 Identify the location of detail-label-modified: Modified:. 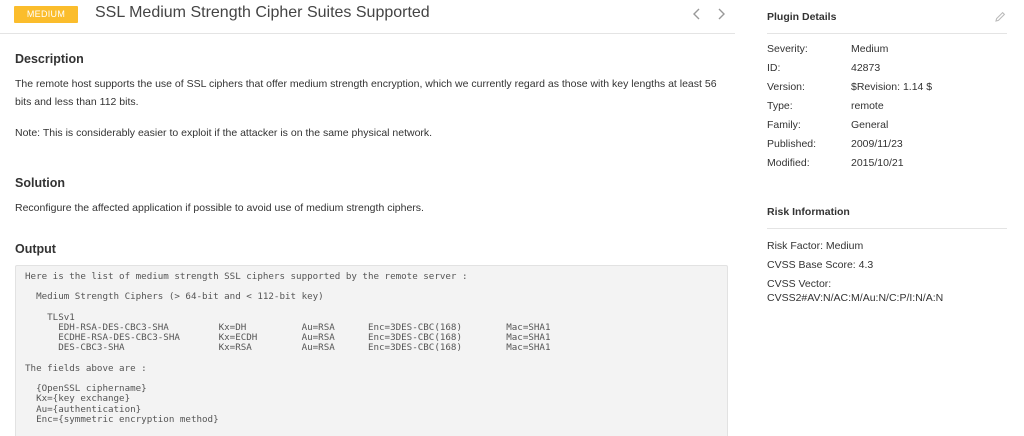
(788, 163).